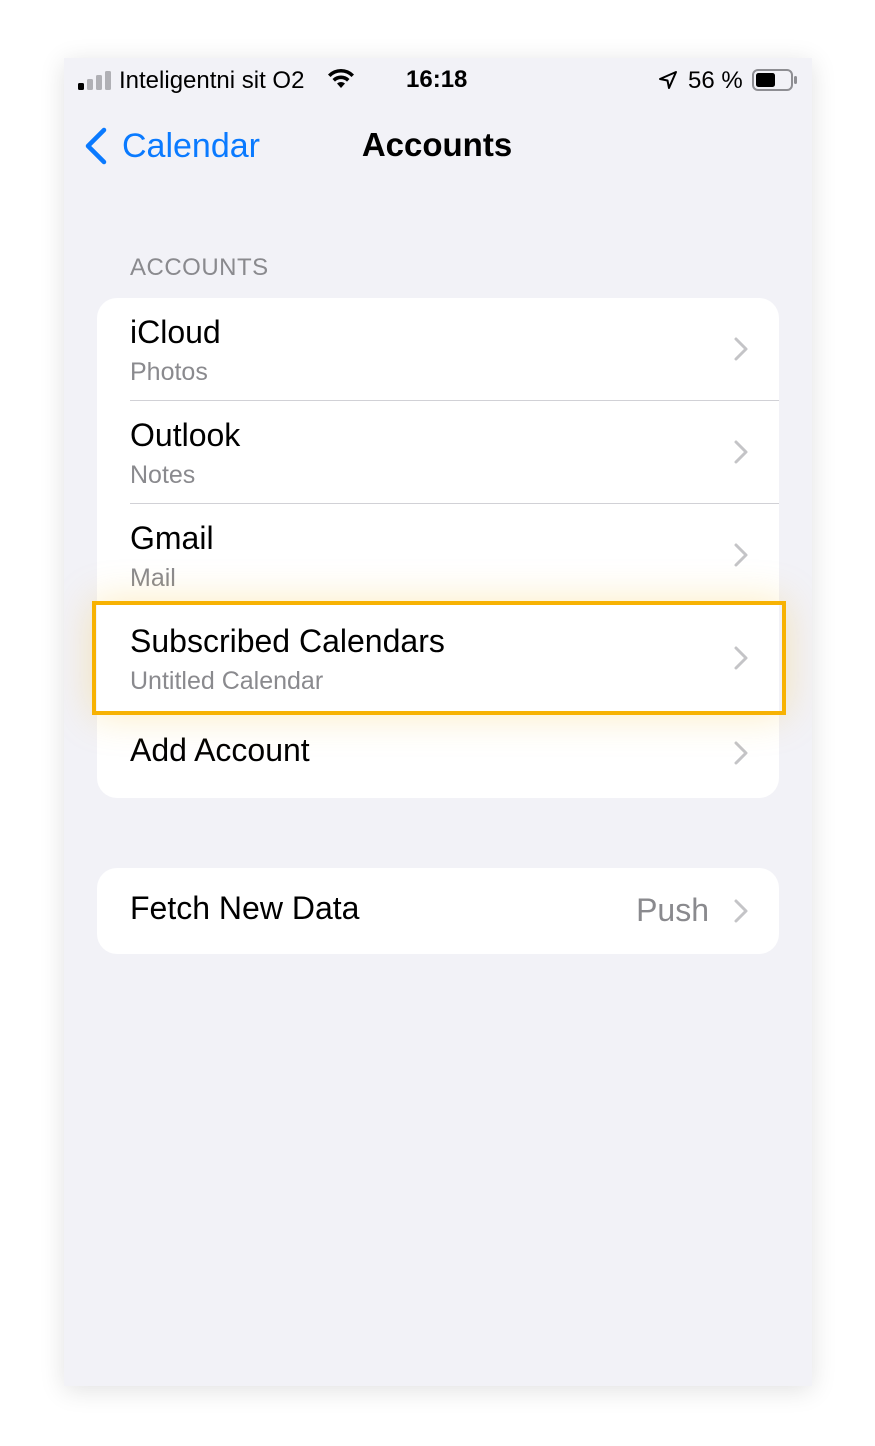 Image resolution: width=875 pixels, height=1446 pixels. What do you see at coordinates (672, 910) in the screenshot?
I see `fetch-new-data-value: Push` at bounding box center [672, 910].